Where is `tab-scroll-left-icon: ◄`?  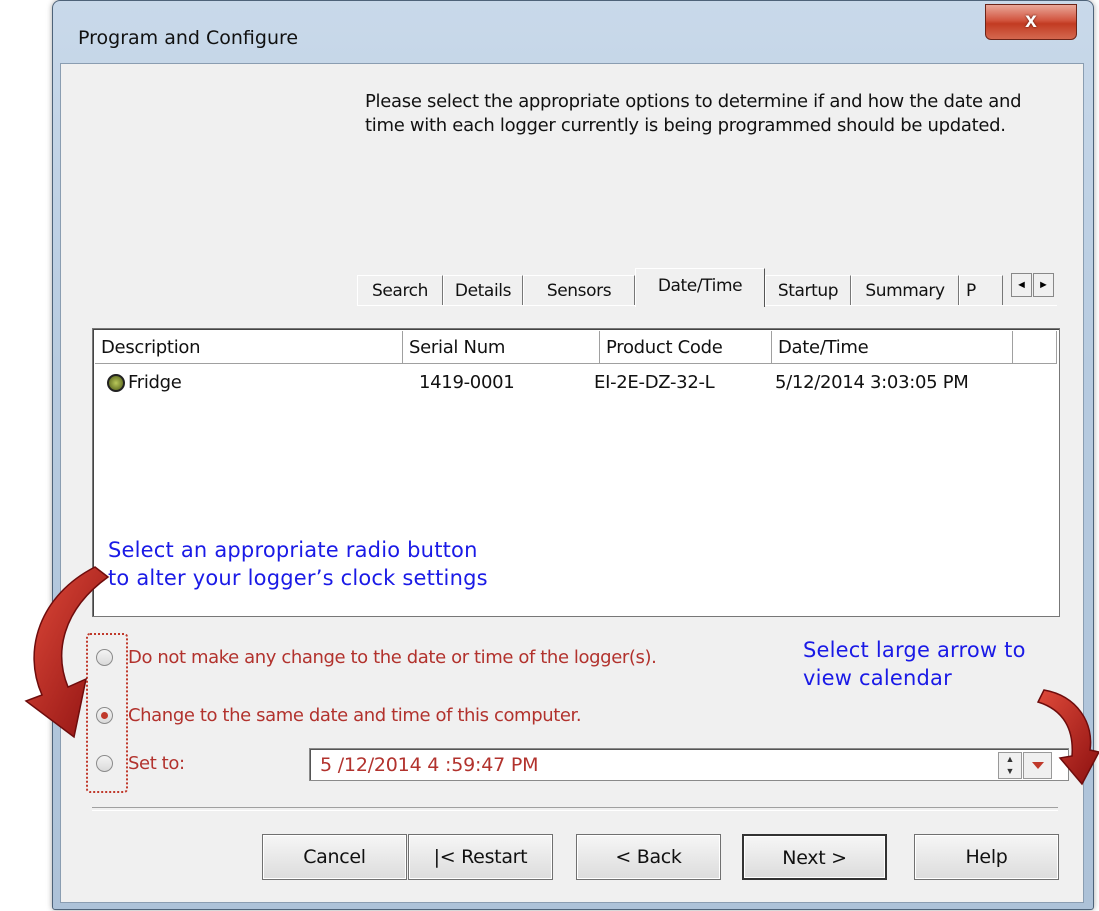
tab-scroll-left-icon: ◄ is located at coordinates (1021, 285).